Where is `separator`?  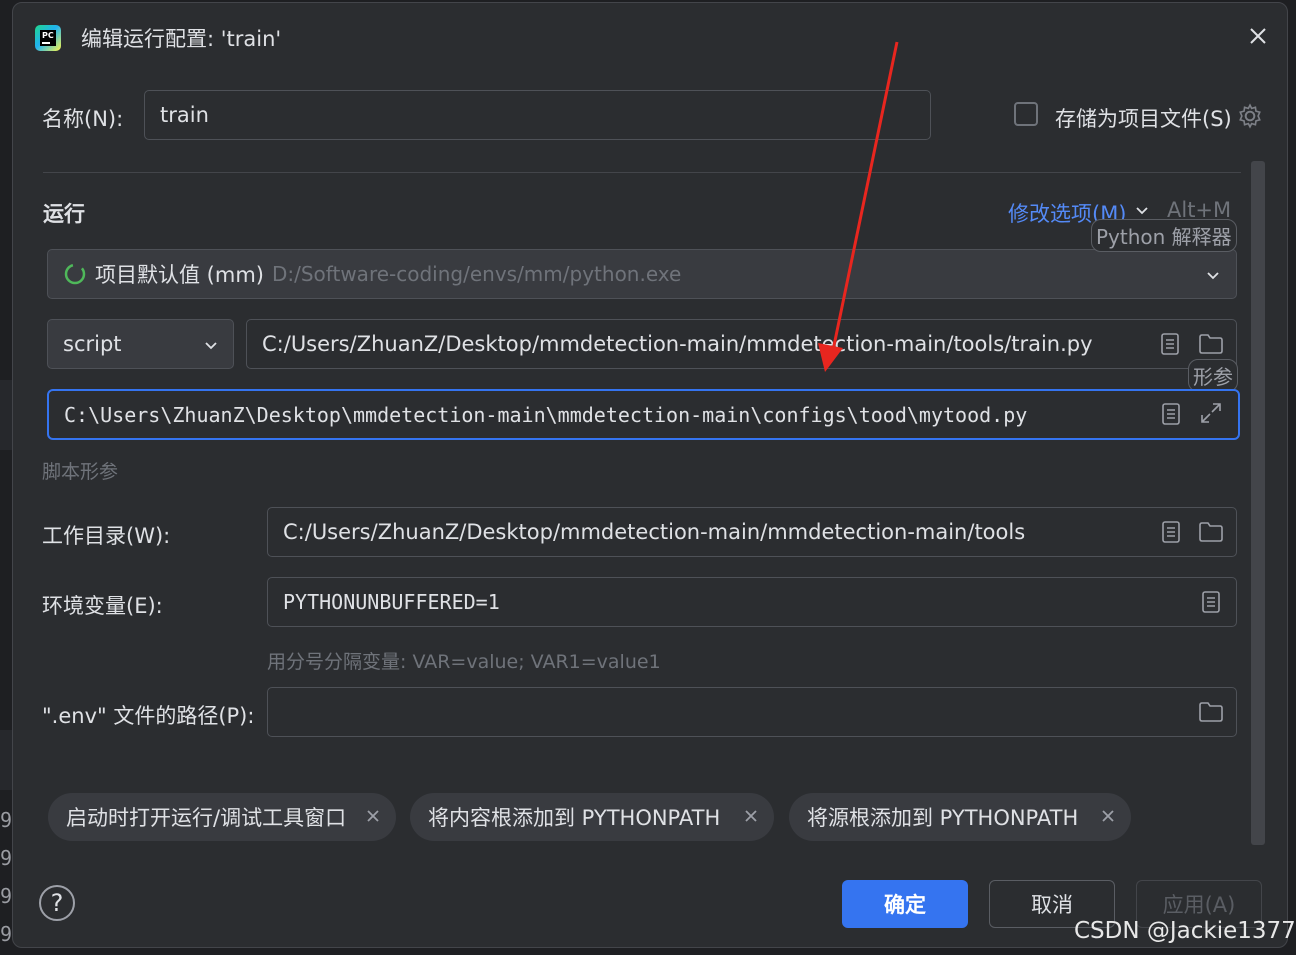 separator is located at coordinates (642, 172).